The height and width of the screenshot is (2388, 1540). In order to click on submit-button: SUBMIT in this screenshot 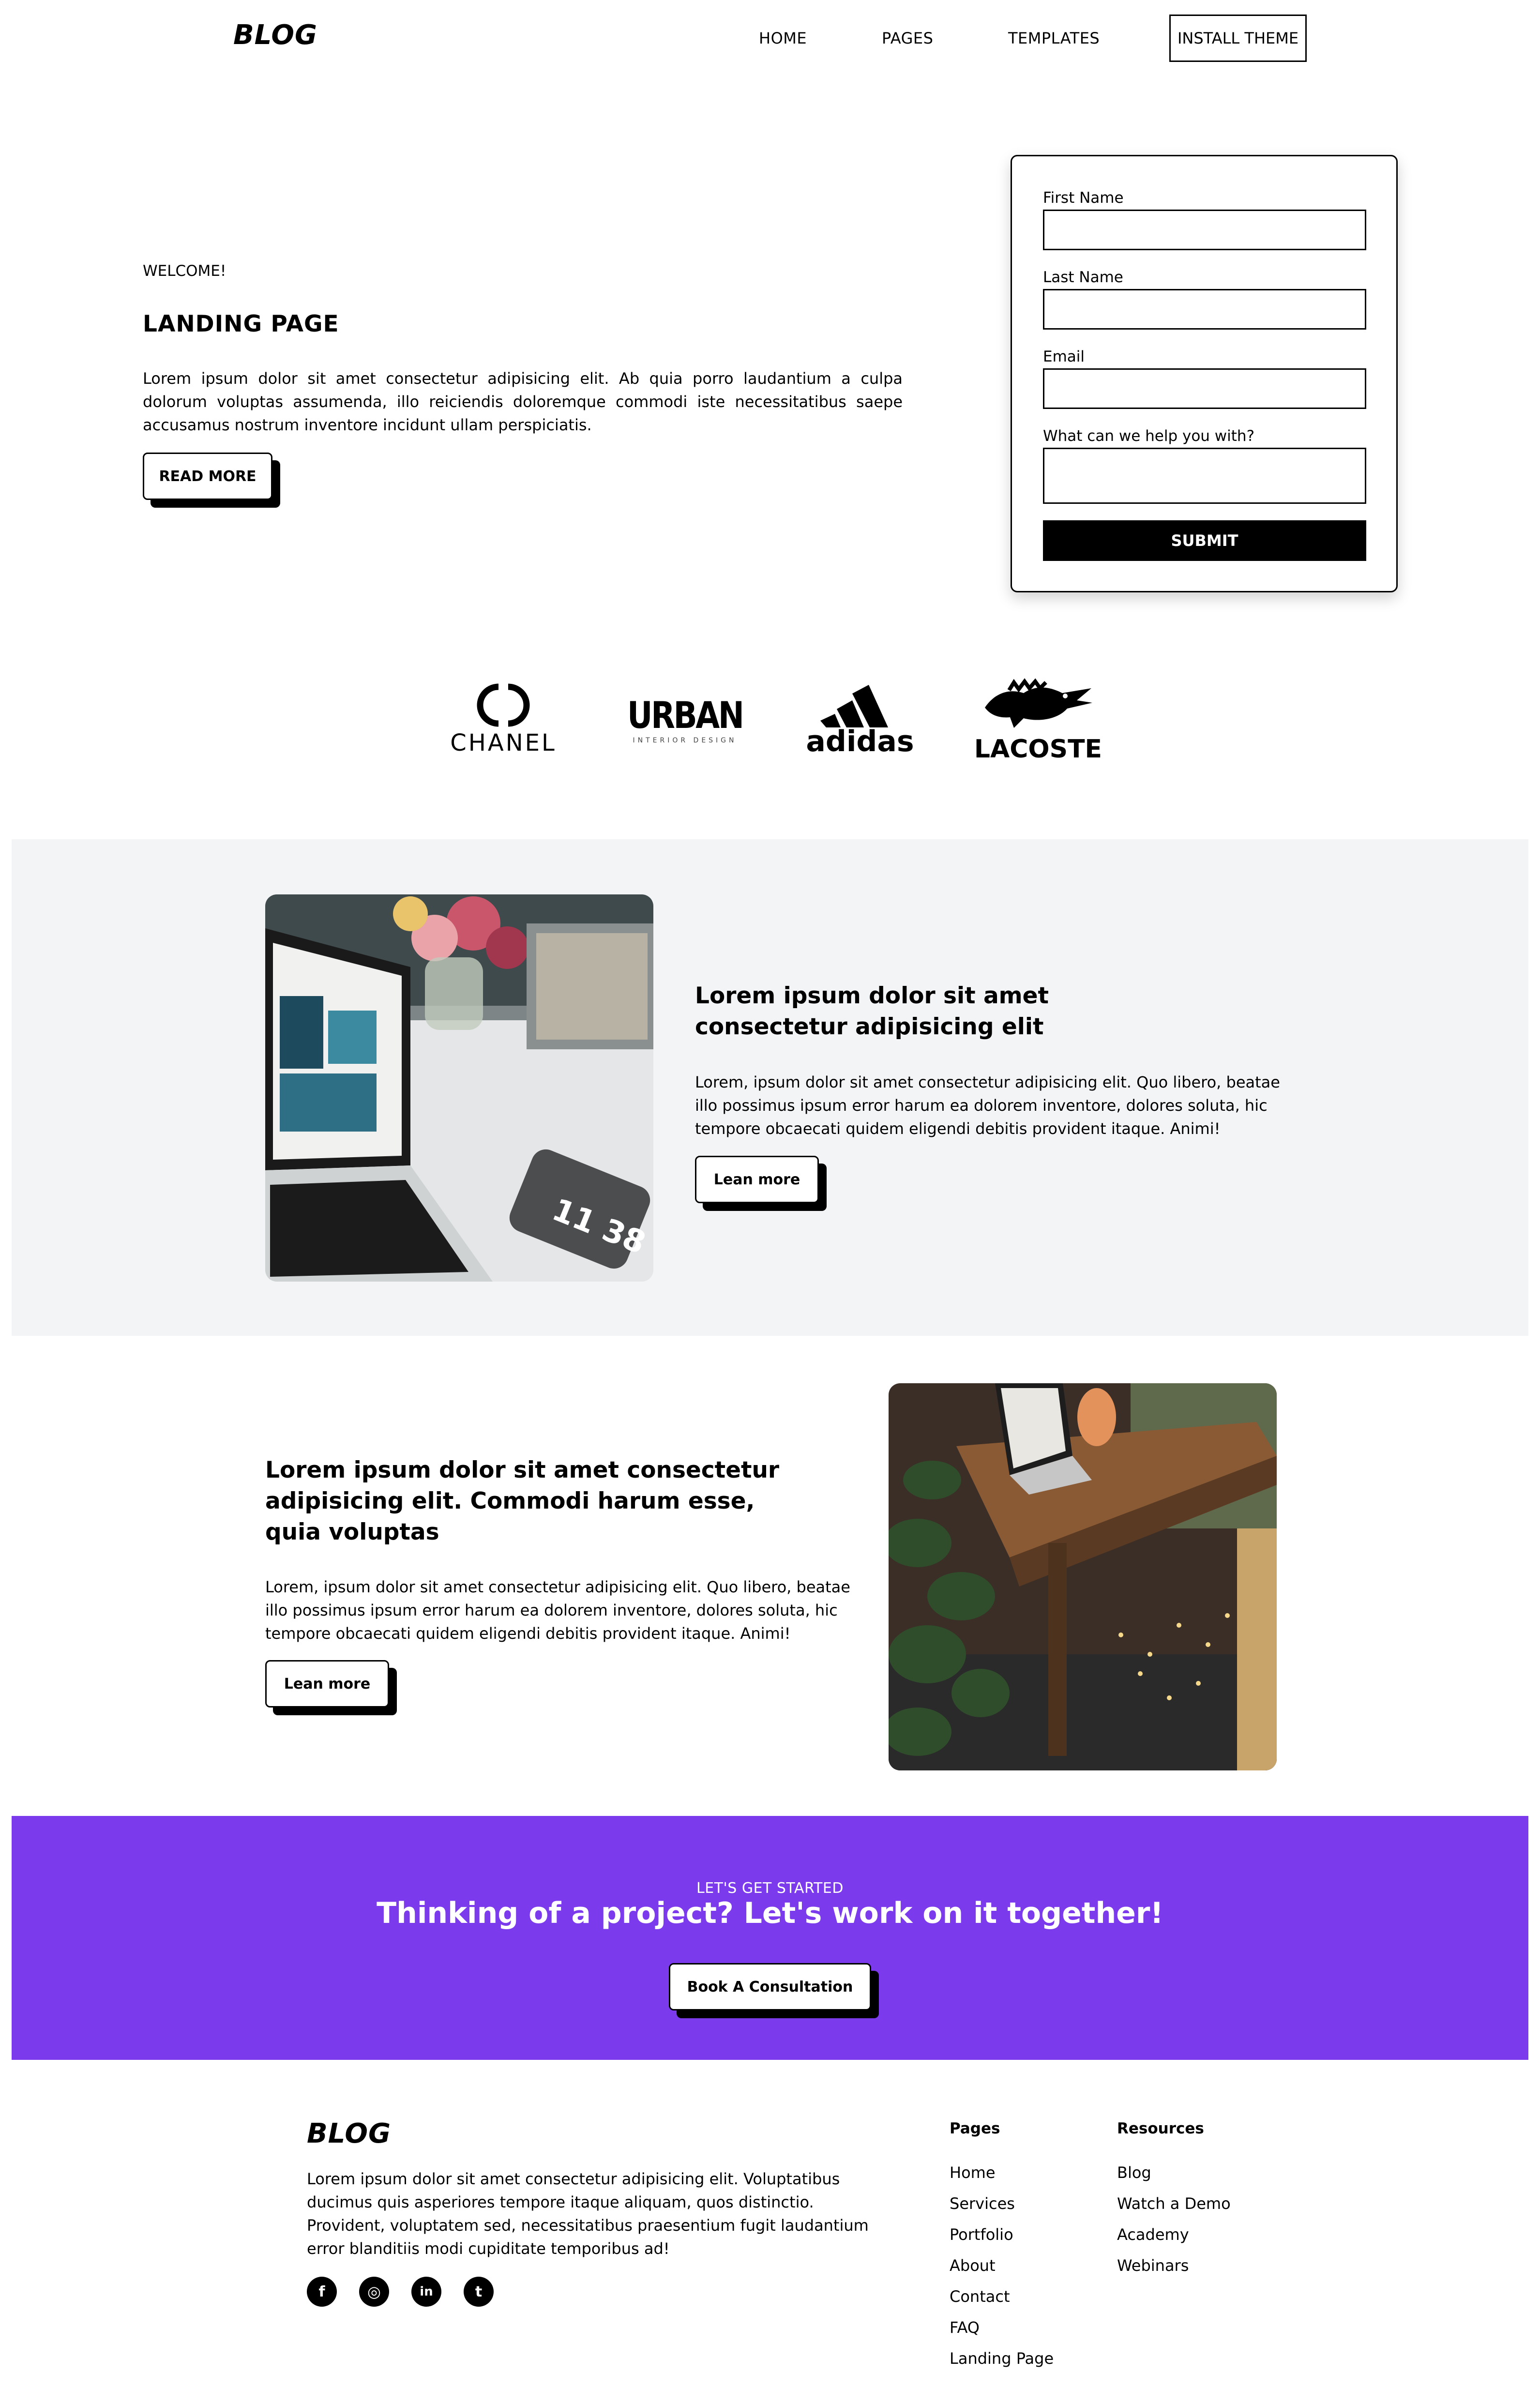, I will do `click(1204, 540)`.